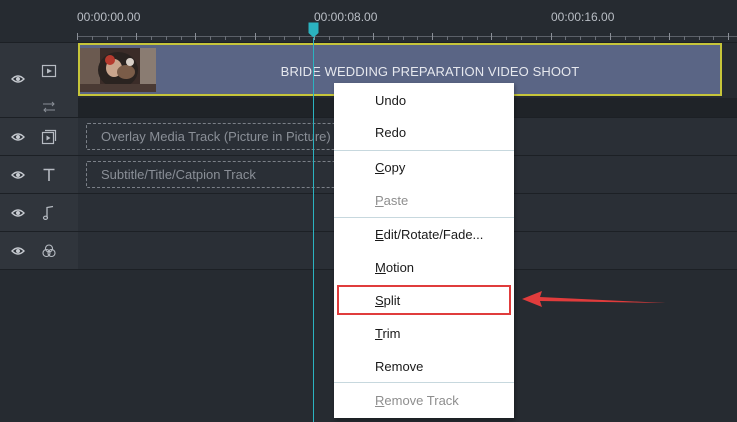 Image resolution: width=737 pixels, height=422 pixels. What do you see at coordinates (49, 107) in the screenshot?
I see `link-audio-icon` at bounding box center [49, 107].